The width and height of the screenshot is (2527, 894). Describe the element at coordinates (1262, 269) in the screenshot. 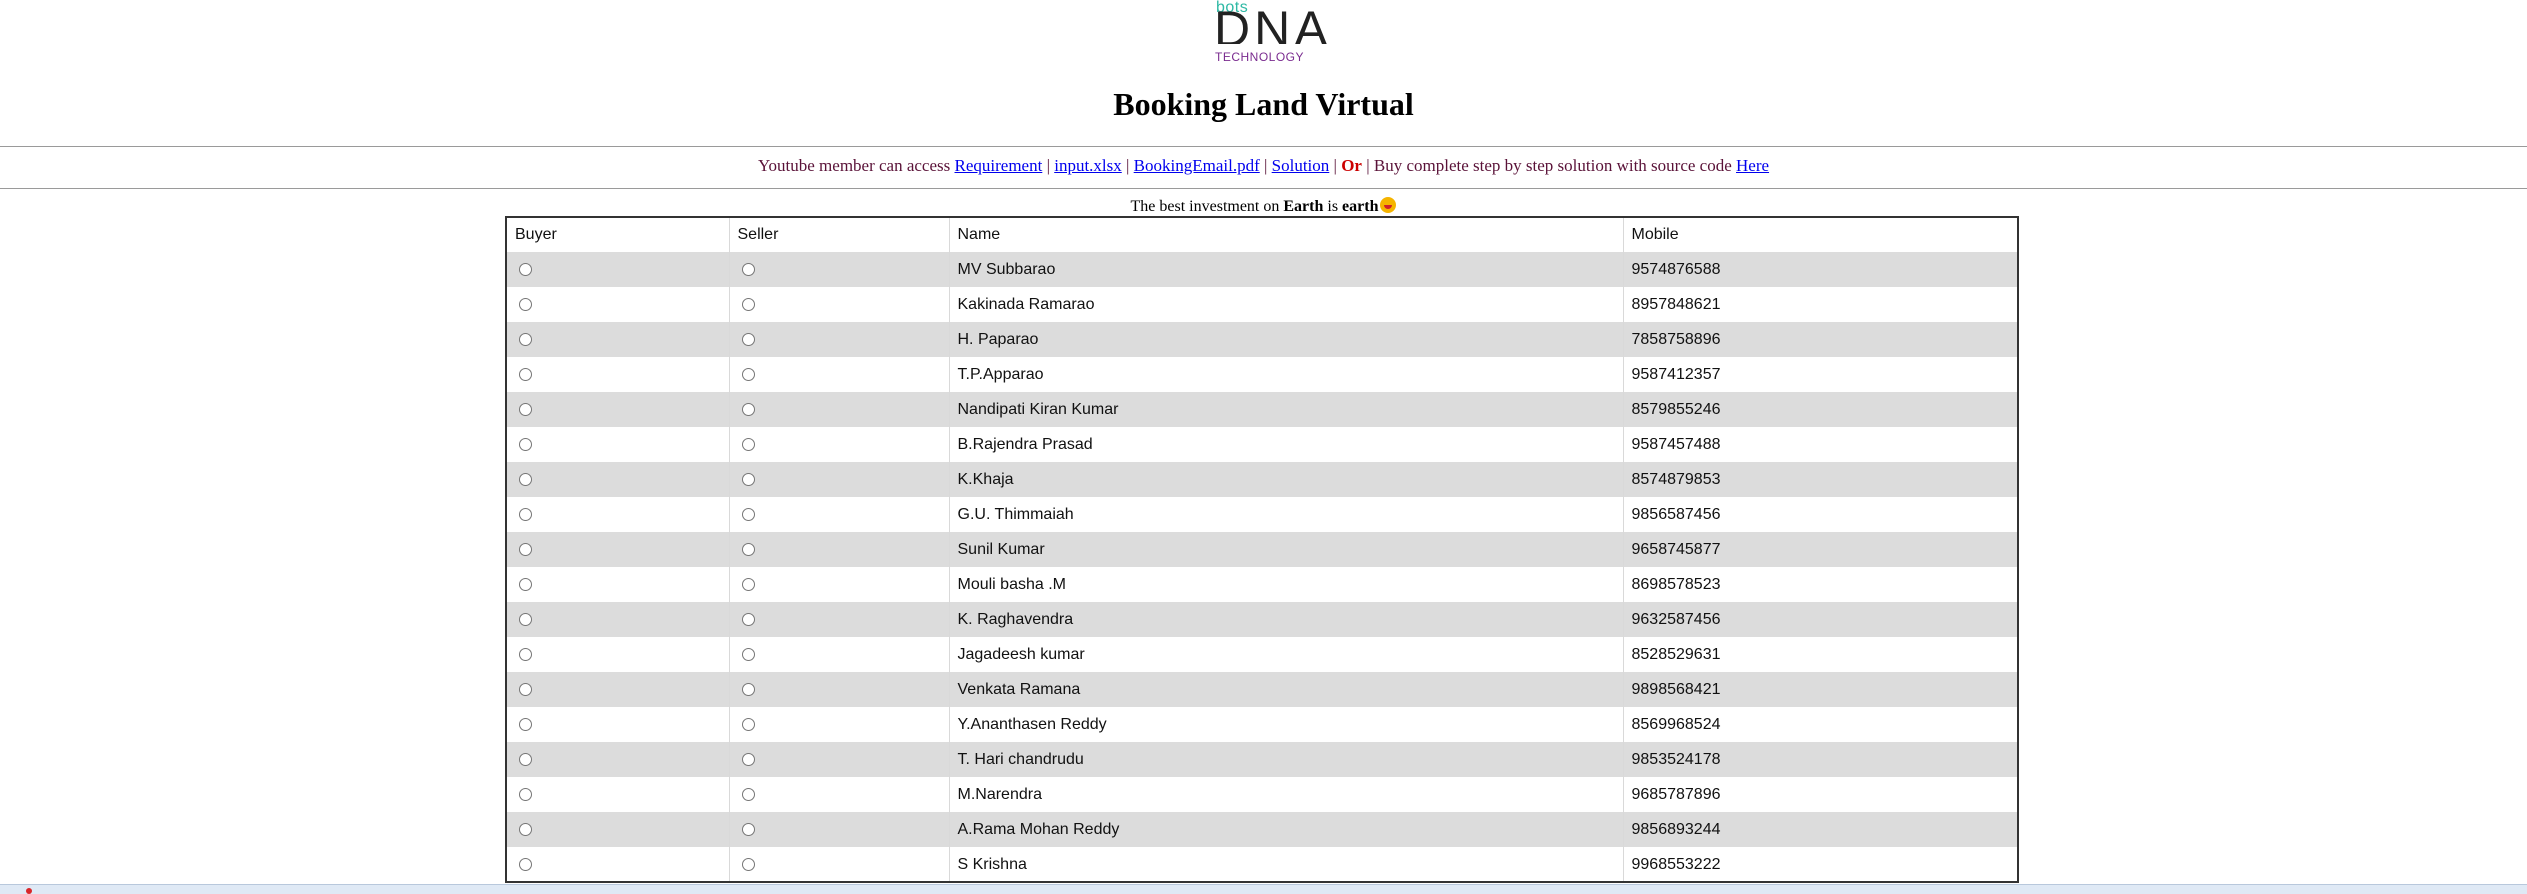

I see `table-row: MV Subbarao 9574876588` at that location.